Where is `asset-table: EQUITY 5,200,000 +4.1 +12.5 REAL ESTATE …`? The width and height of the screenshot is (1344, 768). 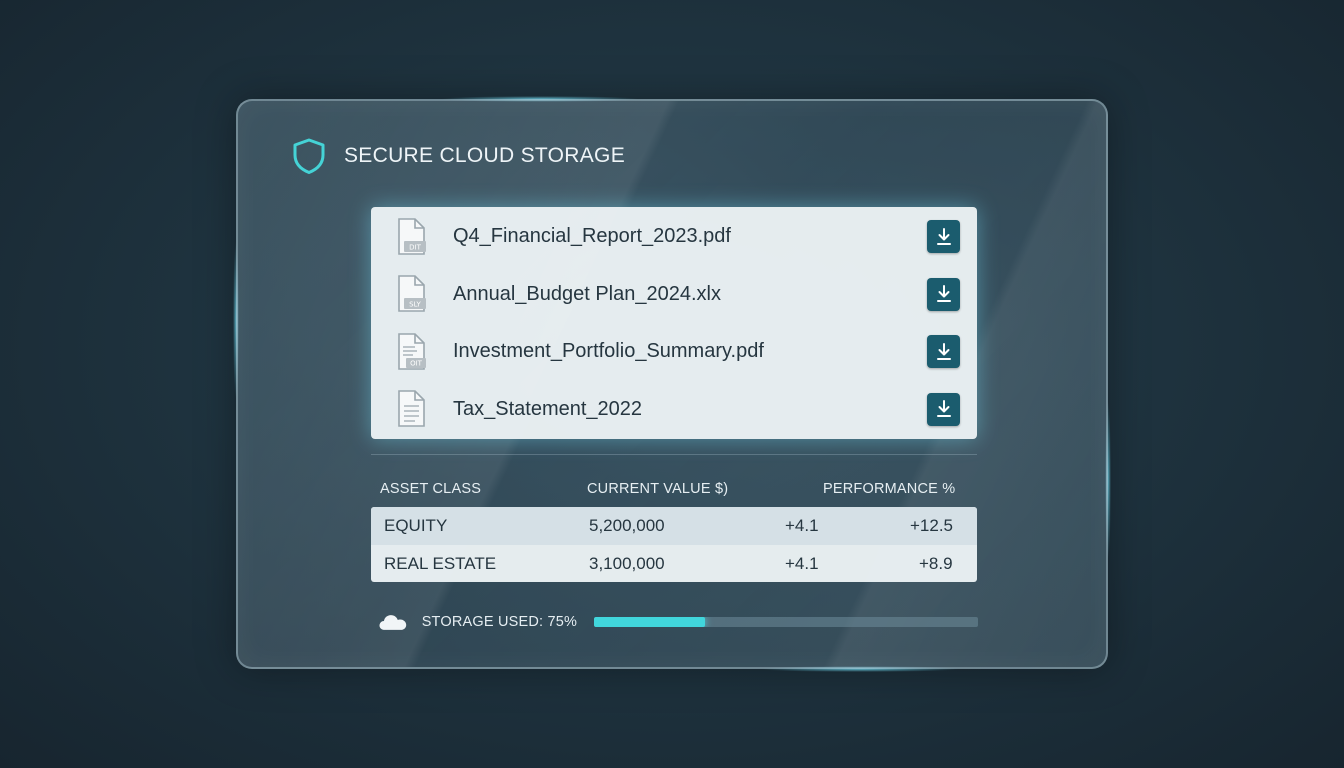
asset-table: EQUITY 5,200,000 +4.1 +12.5 REAL ESTATE … is located at coordinates (674, 544).